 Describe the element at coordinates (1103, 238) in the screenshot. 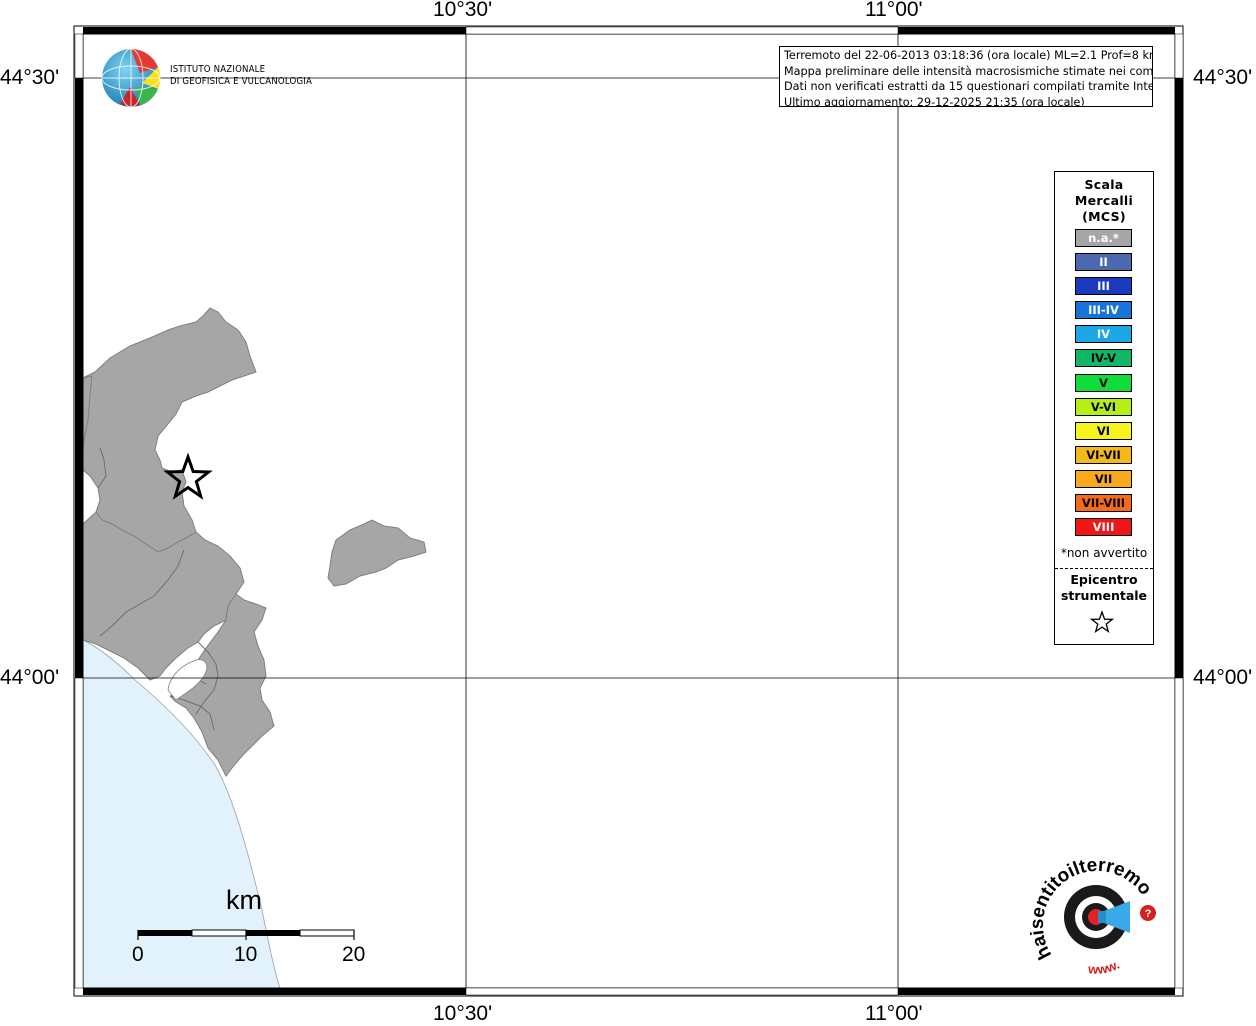

I see `legend-item: n.a.*` at that location.